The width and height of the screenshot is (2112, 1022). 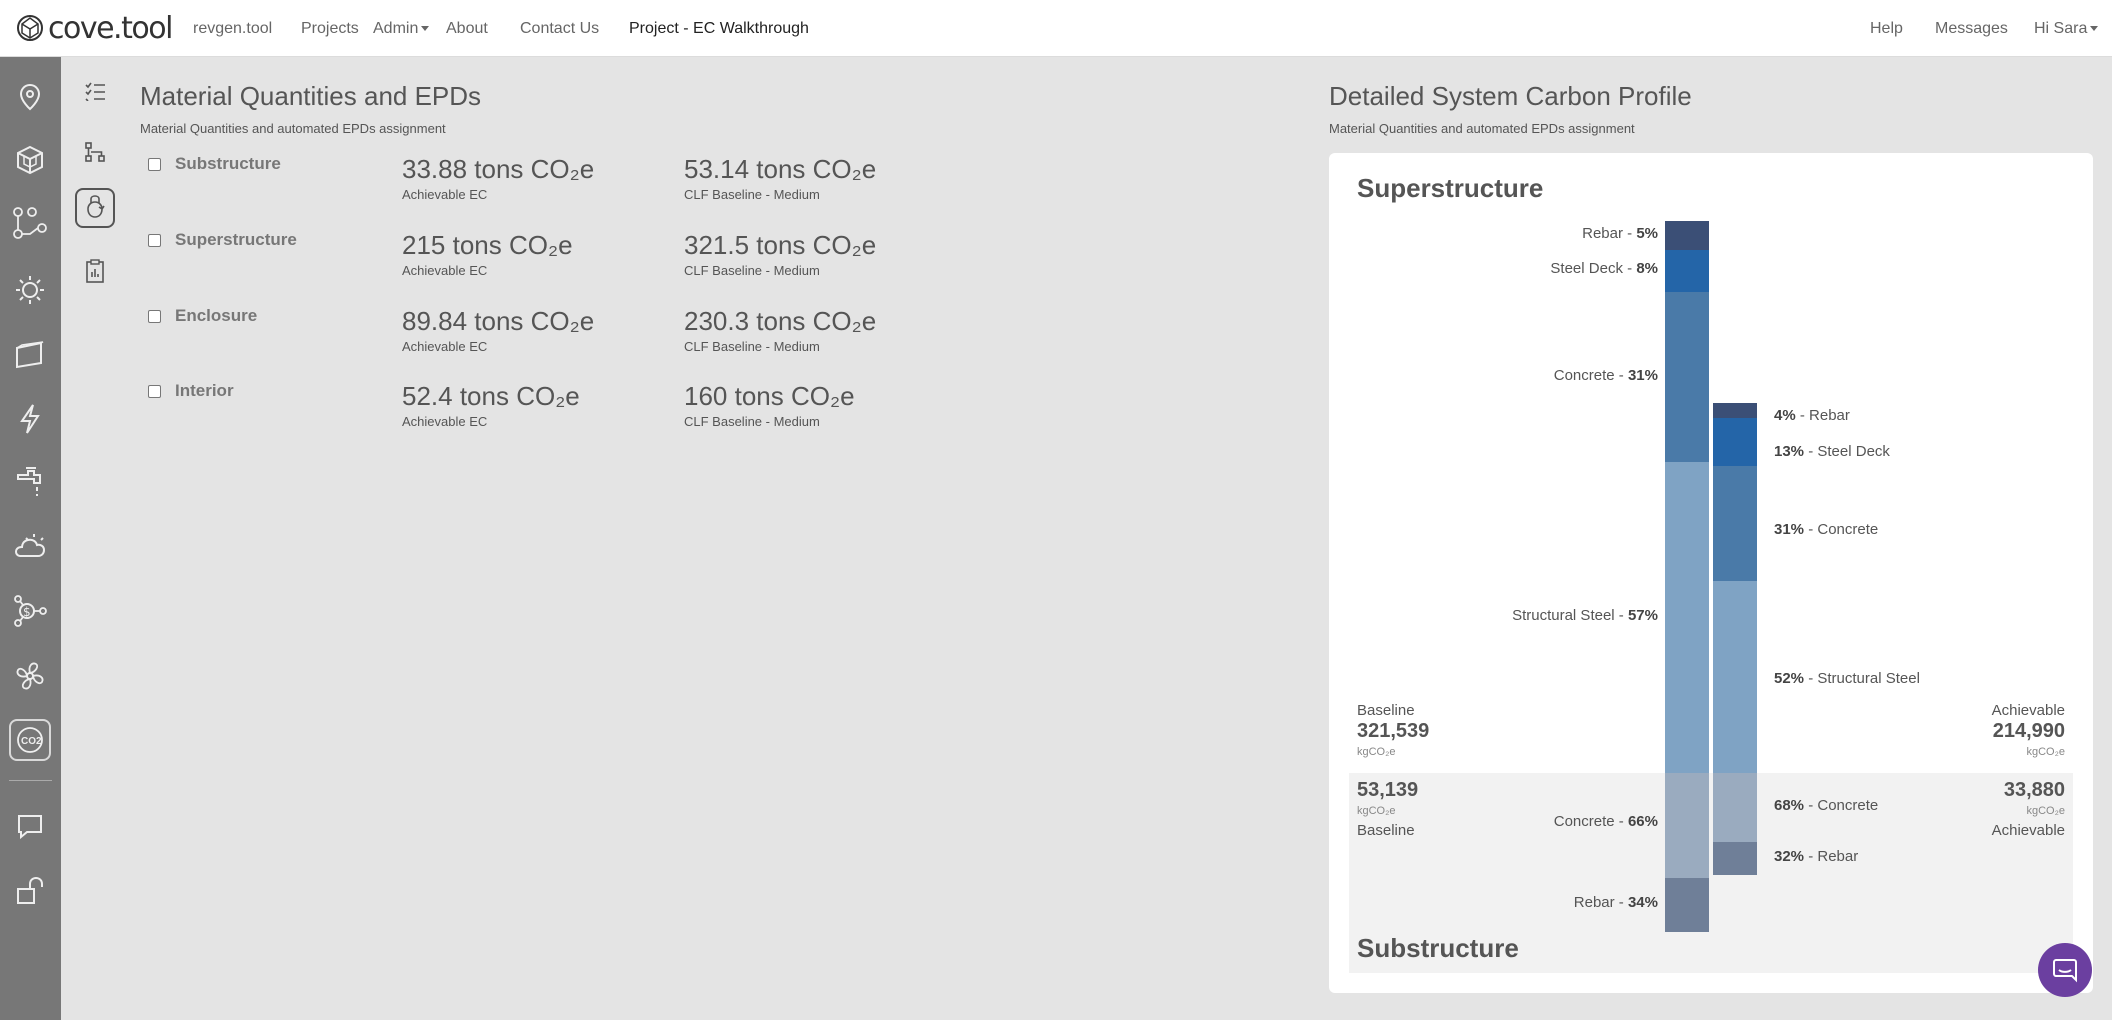 I want to click on segment-pct: 52%, so click(x=1789, y=678).